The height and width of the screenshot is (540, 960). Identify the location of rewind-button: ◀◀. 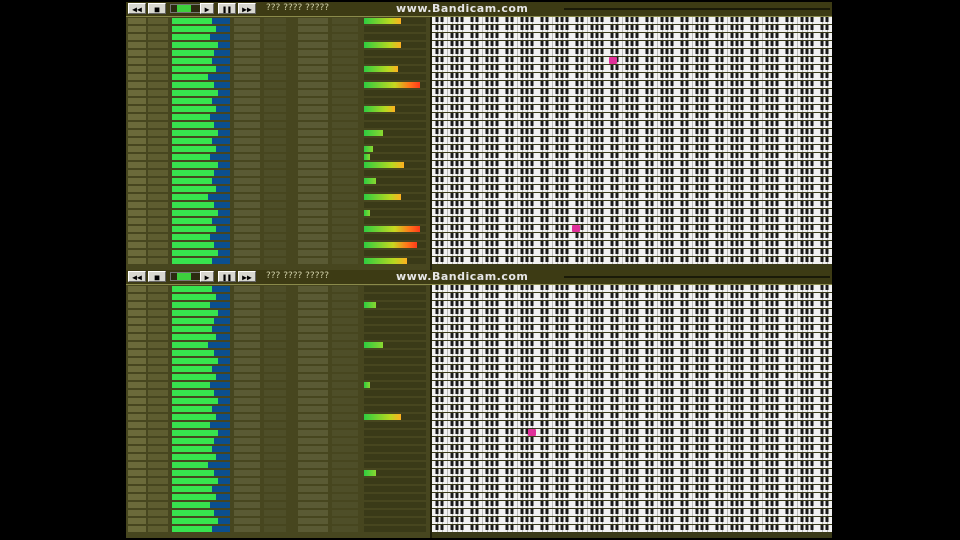
(137, 276).